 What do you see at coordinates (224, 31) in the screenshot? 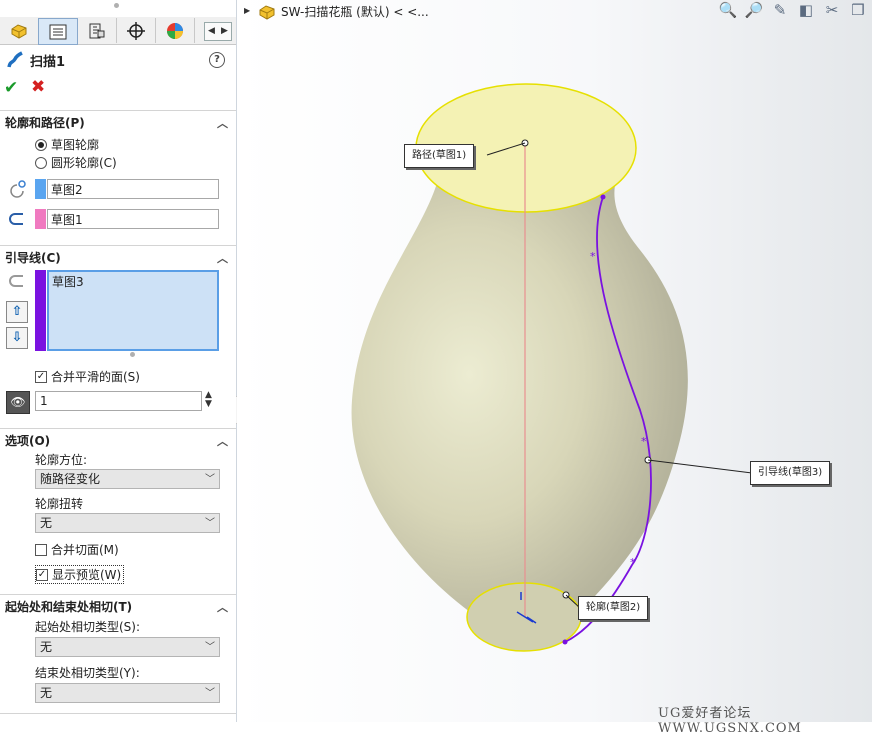
I see `tab-scroll-right-icon: ▶` at bounding box center [224, 31].